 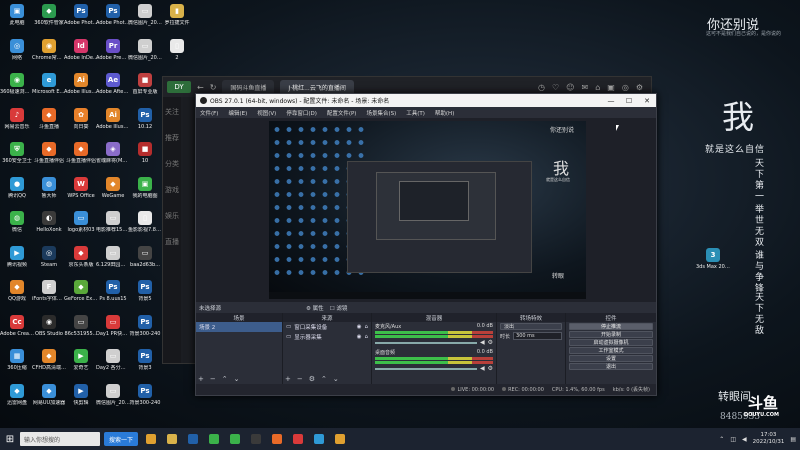 What do you see at coordinates (490, 368) in the screenshot?
I see `gear-icon: ⚙` at bounding box center [490, 368].